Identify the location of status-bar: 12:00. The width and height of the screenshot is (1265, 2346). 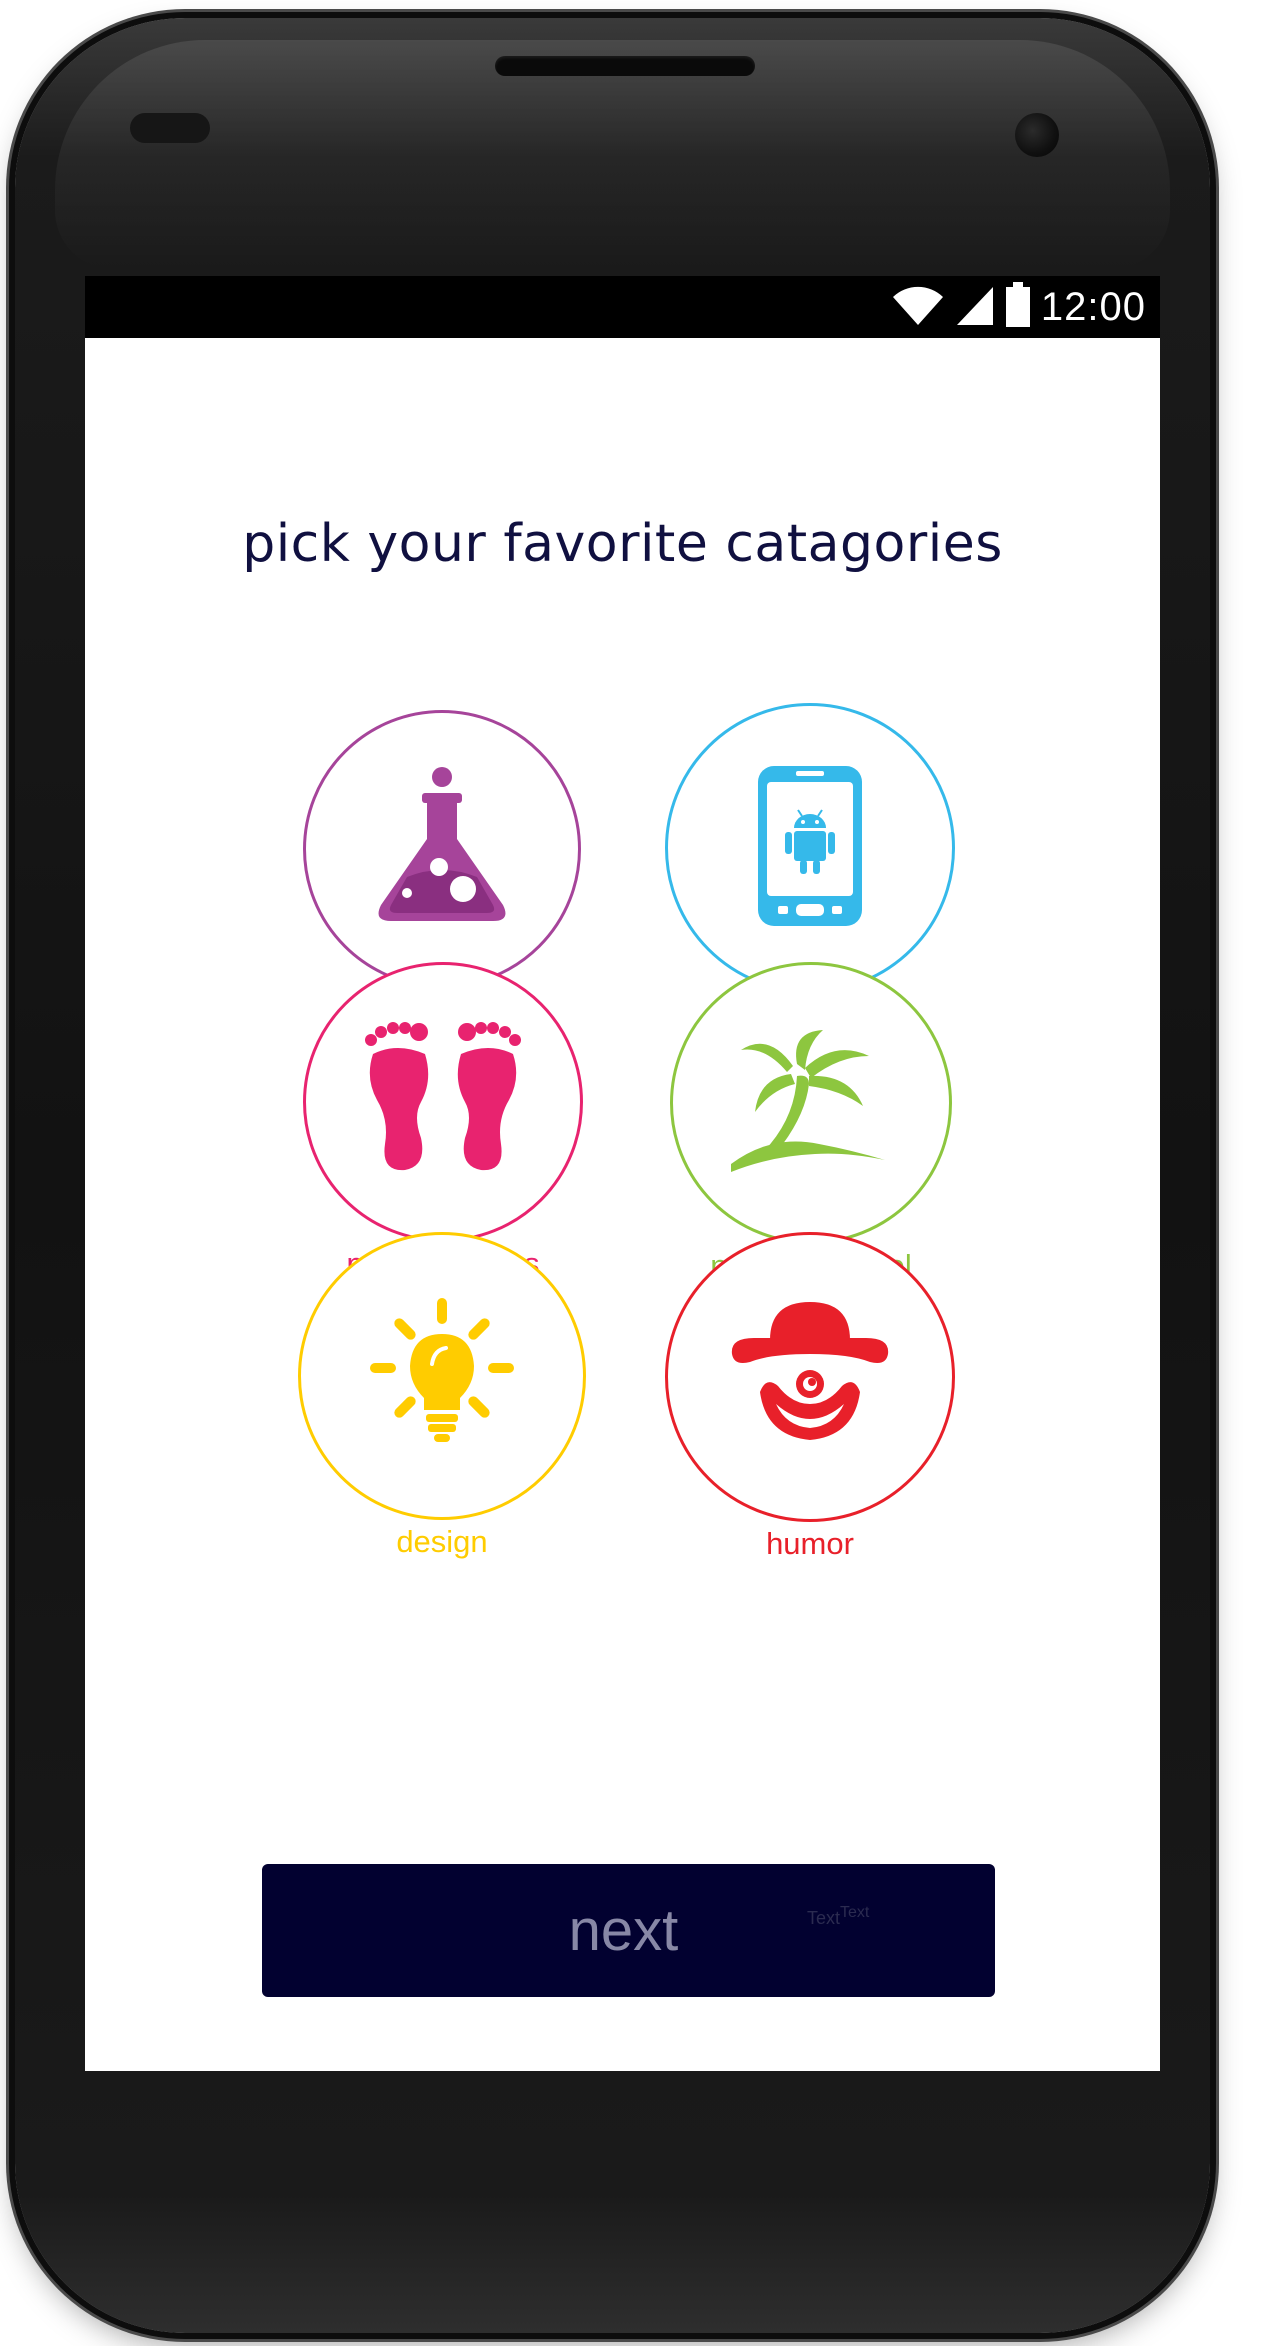
(622, 307).